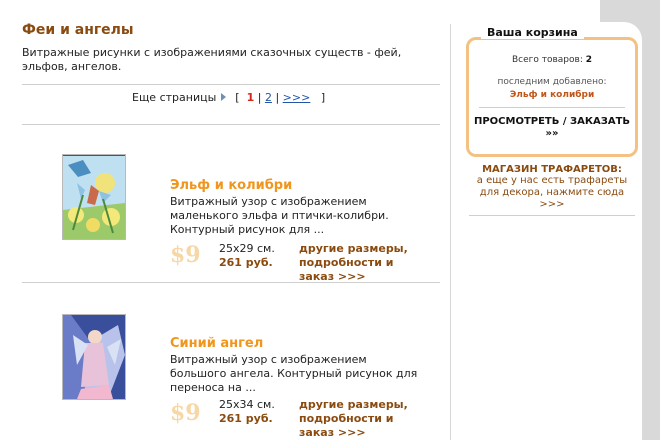  I want to click on pager-next: >>>, so click(297, 97).